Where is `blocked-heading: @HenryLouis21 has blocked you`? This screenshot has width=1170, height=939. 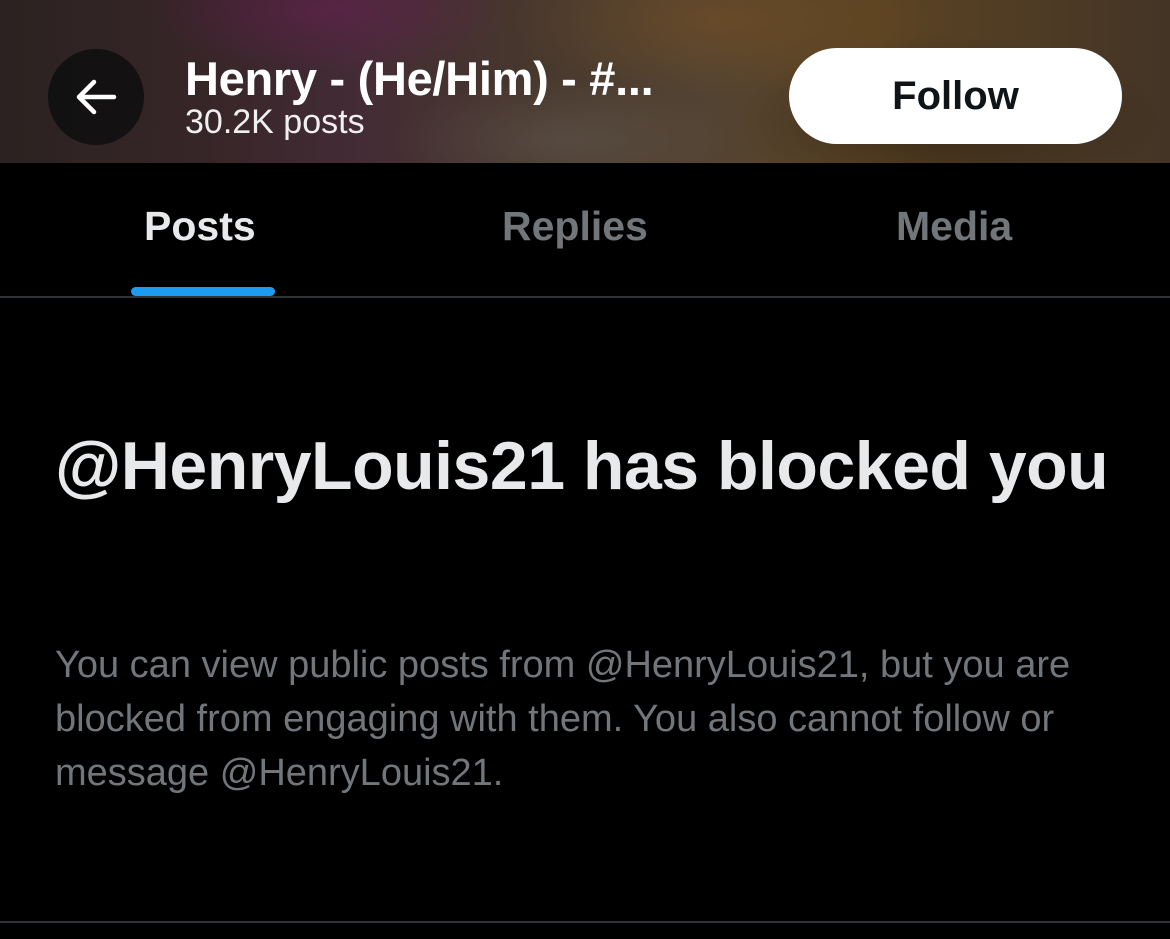 blocked-heading: @HenryLouis21 has blocked you is located at coordinates (582, 466).